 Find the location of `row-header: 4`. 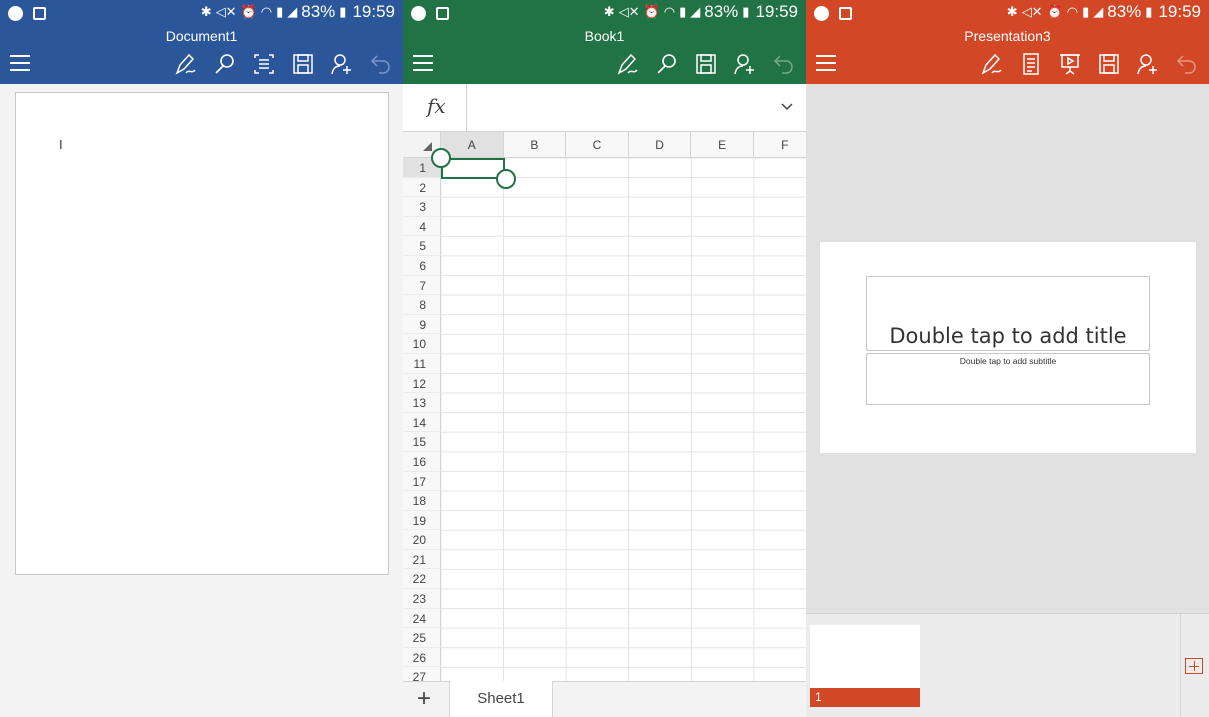

row-header: 4 is located at coordinates (422, 226).